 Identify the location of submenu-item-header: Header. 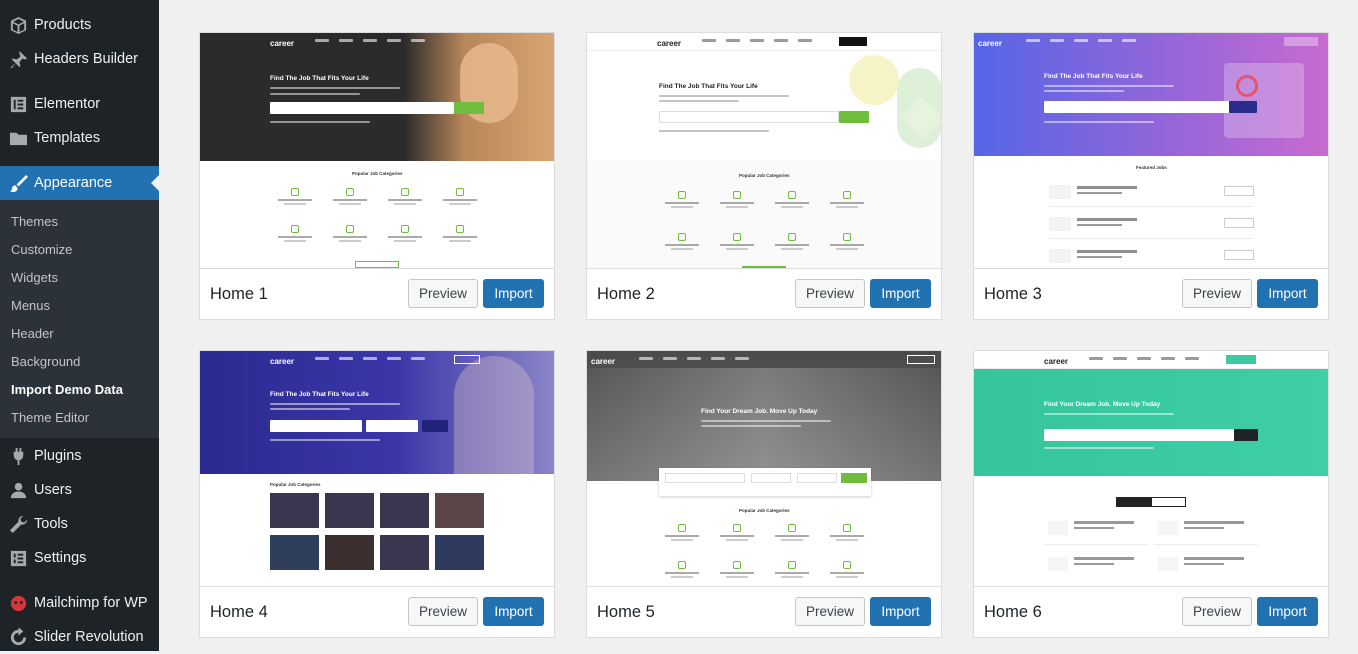
(32, 333).